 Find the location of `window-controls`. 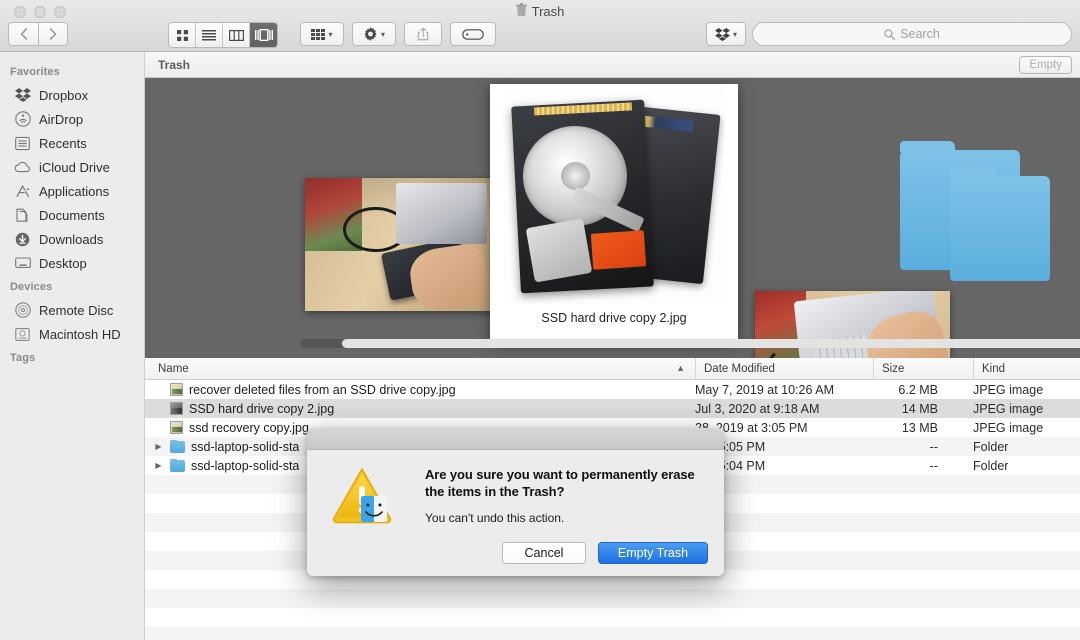

window-controls is located at coordinates (40, 12).